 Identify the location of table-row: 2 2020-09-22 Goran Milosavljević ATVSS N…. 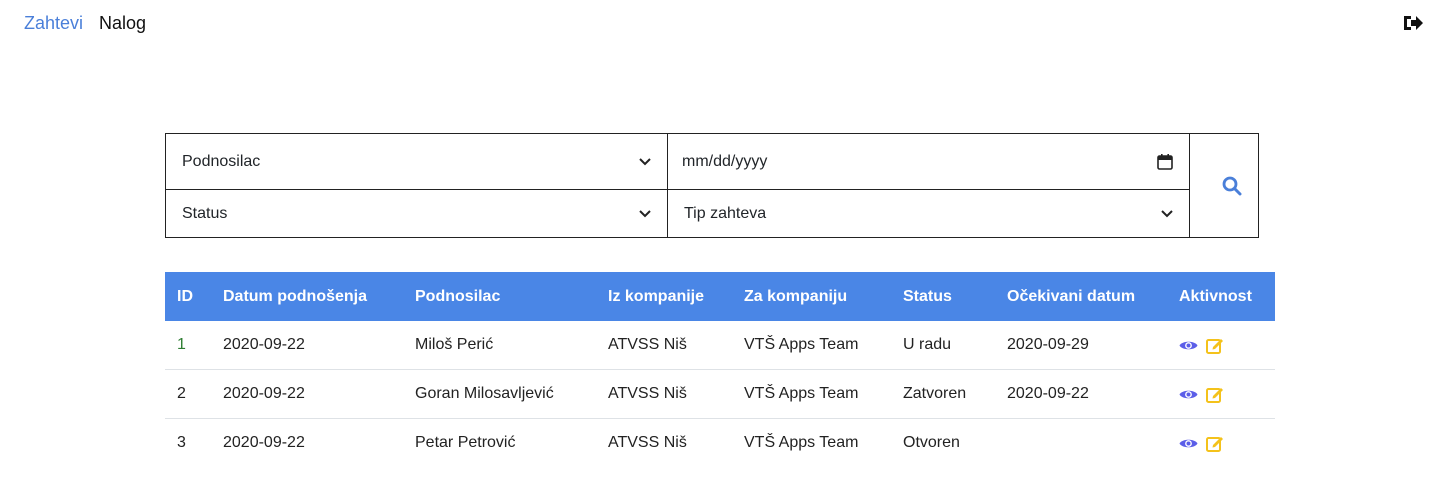
(720, 394).